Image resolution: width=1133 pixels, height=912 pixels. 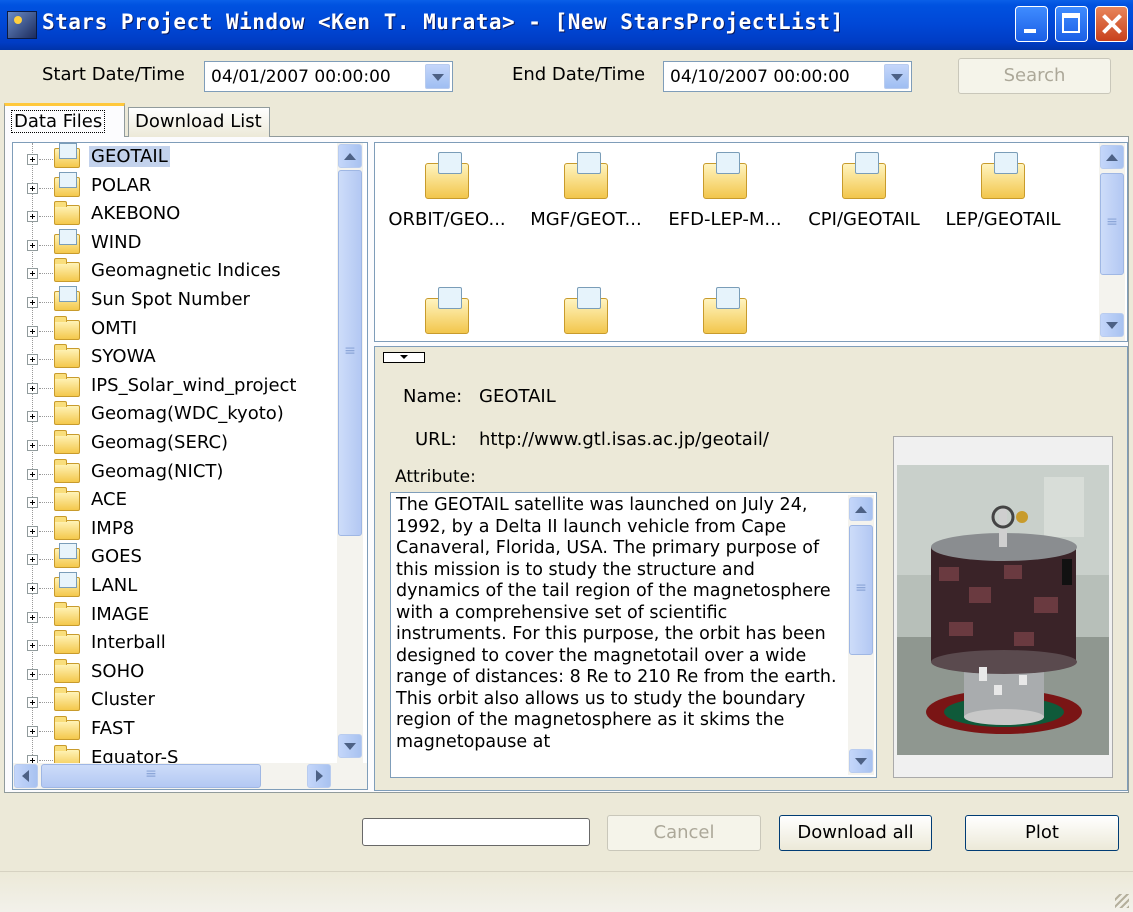 I want to click on file-item: LEP/GEOTAIL, so click(x=1003, y=191).